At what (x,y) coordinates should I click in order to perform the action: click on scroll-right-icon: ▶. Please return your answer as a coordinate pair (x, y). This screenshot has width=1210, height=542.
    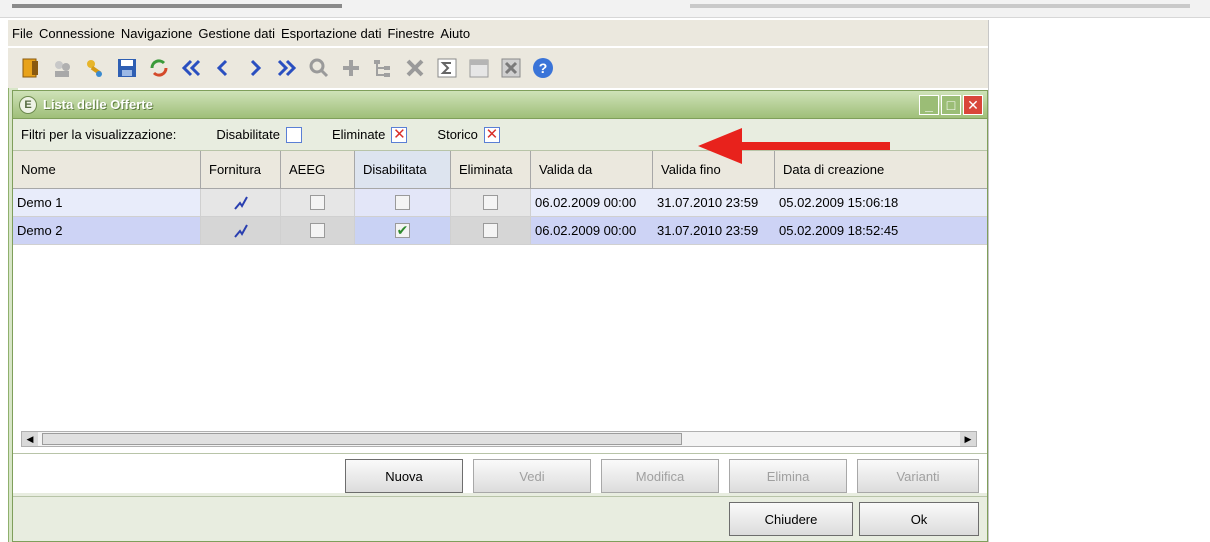
    Looking at the image, I should click on (968, 439).